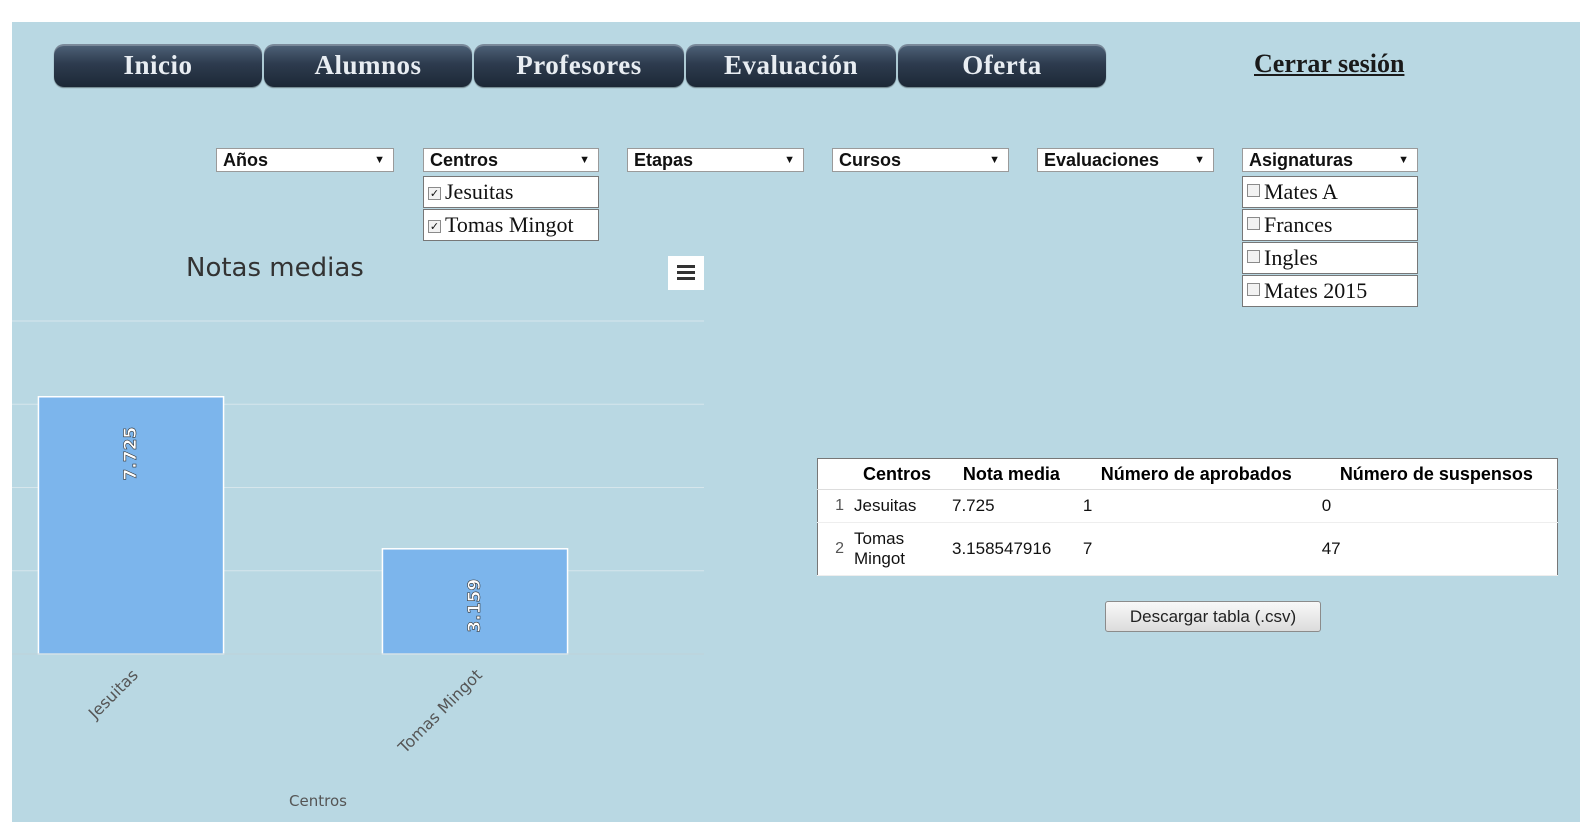 The height and width of the screenshot is (822, 1580). What do you see at coordinates (1213, 616) in the screenshot?
I see `download-csv-button: Descargar tabla (.csv)` at bounding box center [1213, 616].